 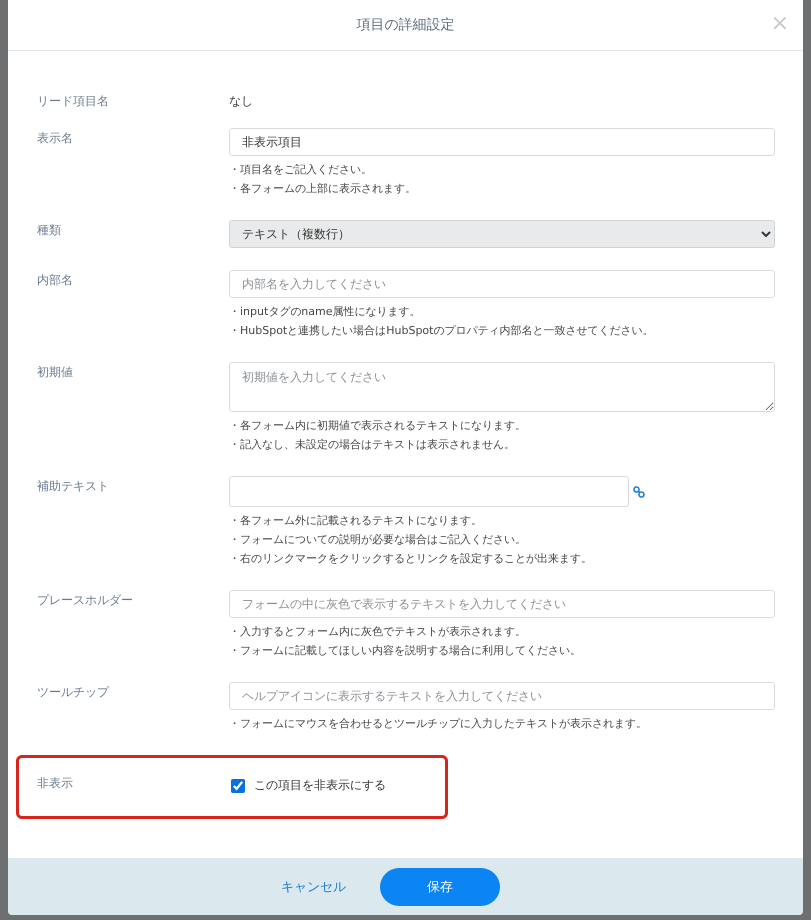 I want to click on field-label: 表示名, so click(x=55, y=138).